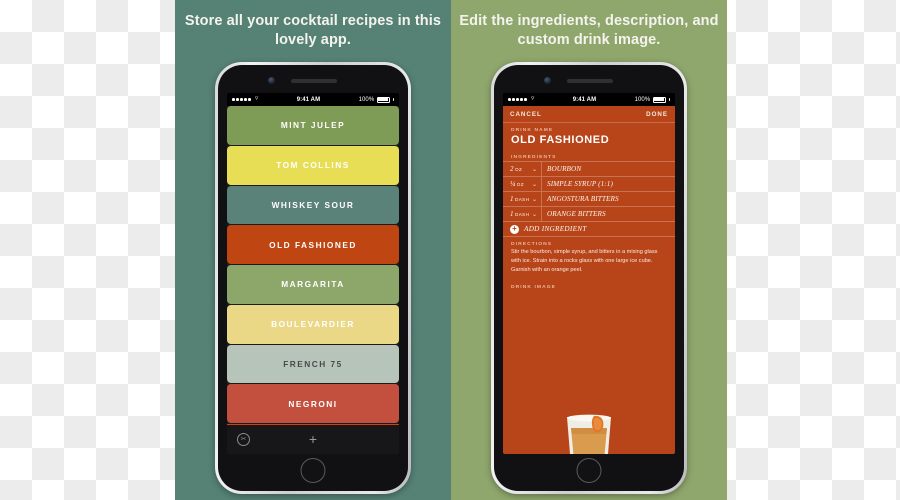  What do you see at coordinates (555, 229) in the screenshot?
I see `add-ingredient-label: ADD INGREDIENT` at bounding box center [555, 229].